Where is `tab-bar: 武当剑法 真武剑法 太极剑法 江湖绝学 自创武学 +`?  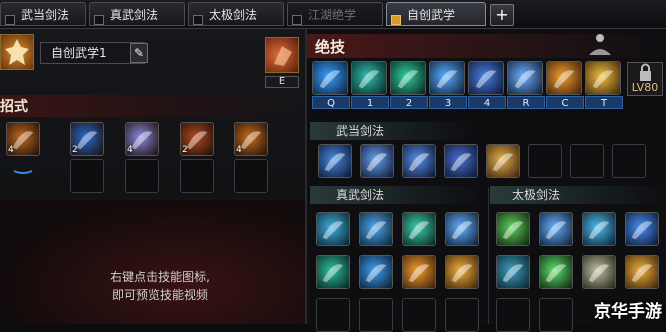
tab-bar: 武当剑法 真武剑法 太极剑法 江湖绝学 自创武学 + is located at coordinates (333, 14).